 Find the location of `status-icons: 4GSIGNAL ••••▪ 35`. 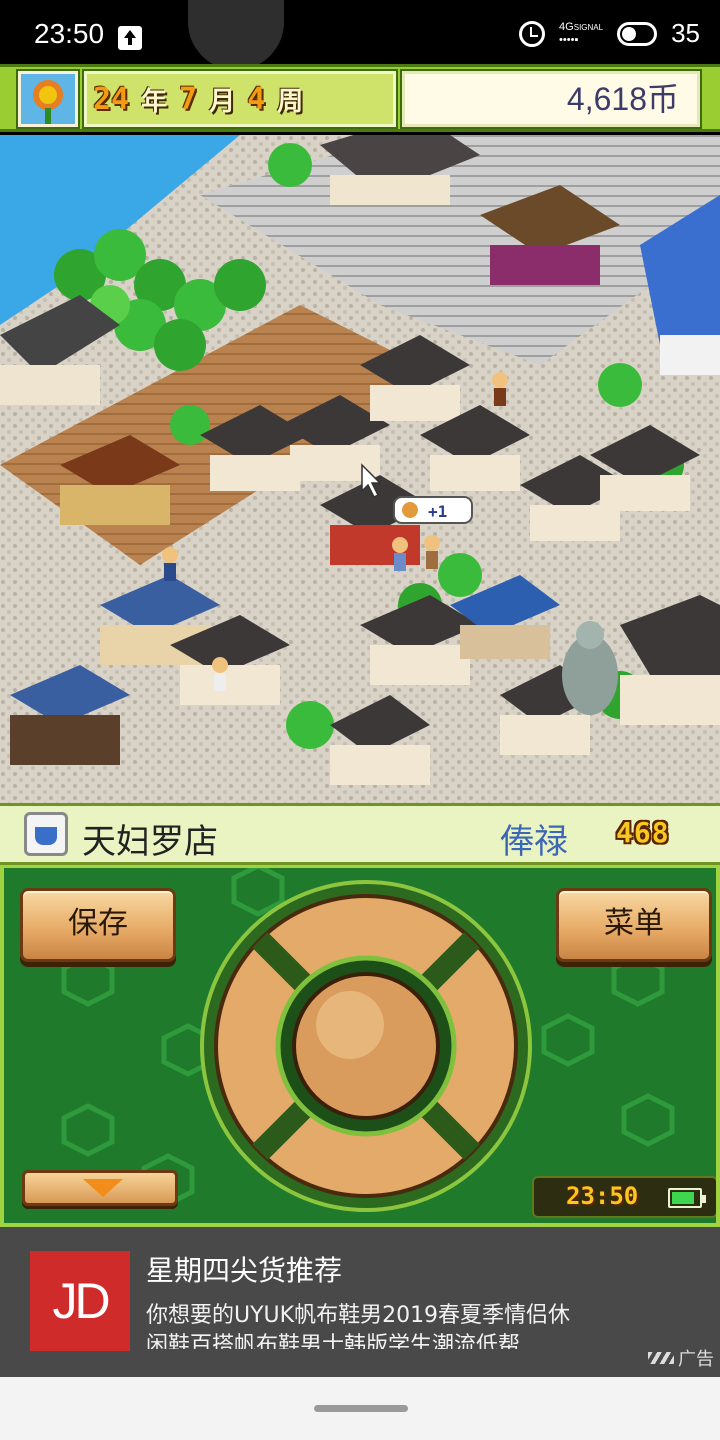

status-icons: 4GSIGNAL ••••▪ 35 is located at coordinates (609, 33).